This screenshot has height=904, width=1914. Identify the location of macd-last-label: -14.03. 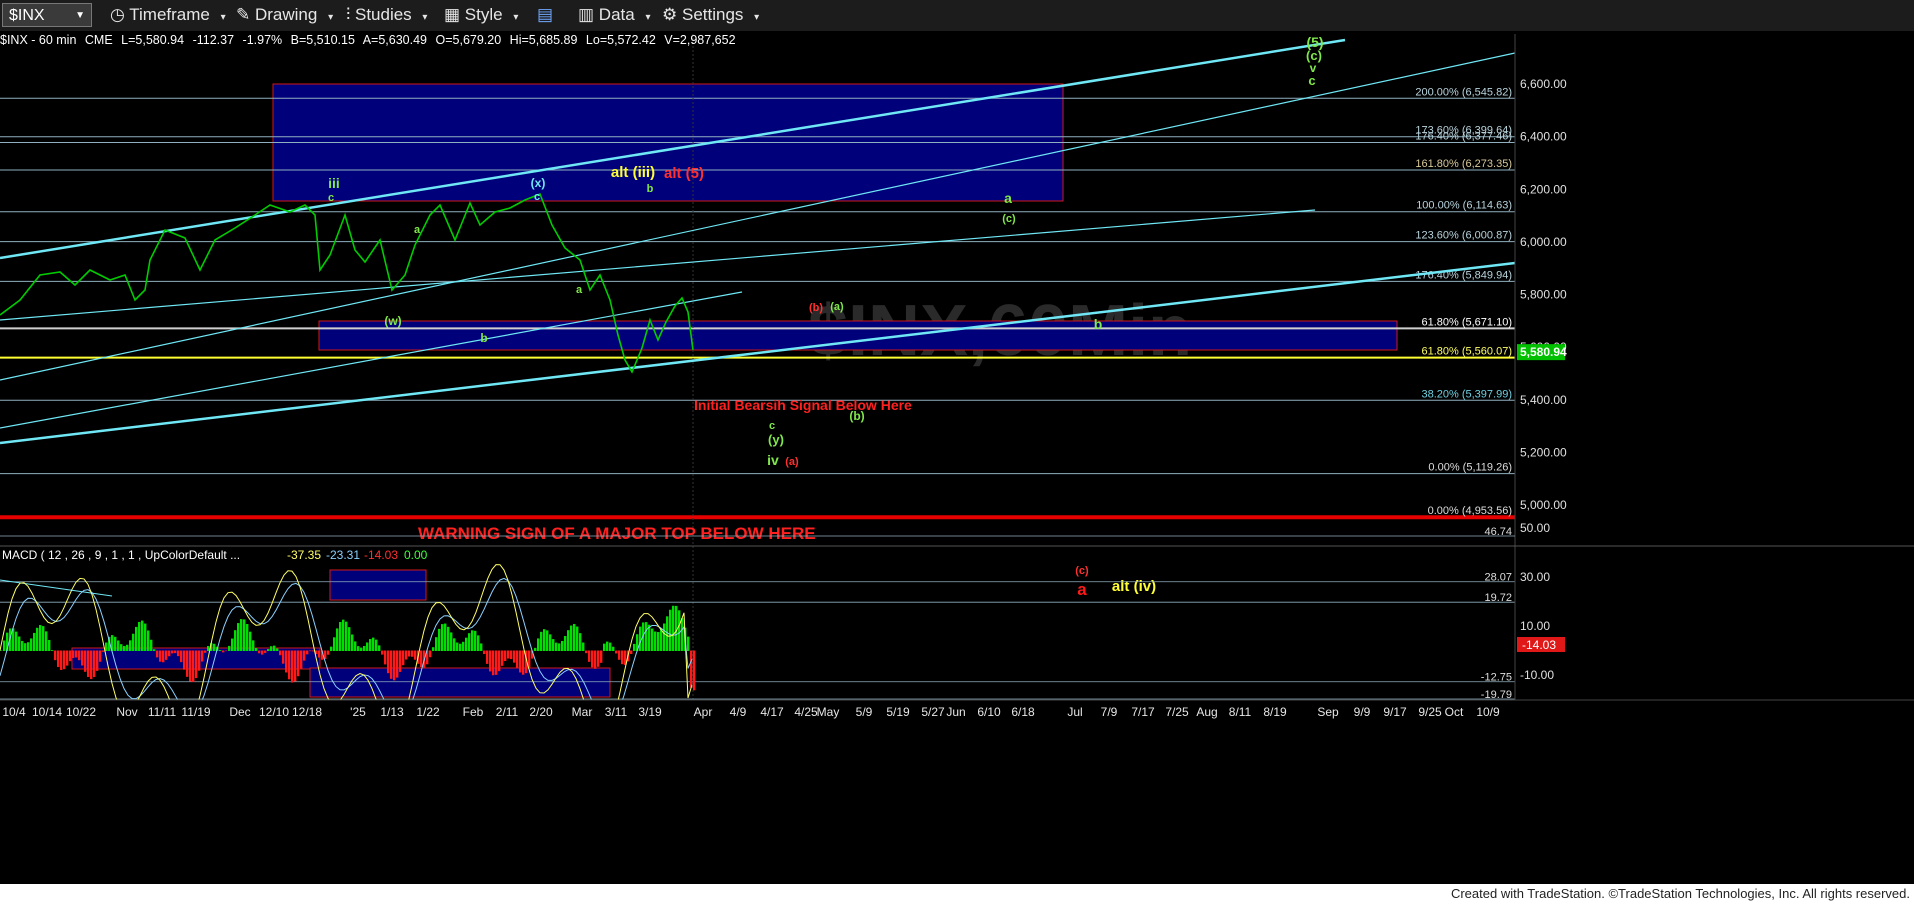
(1539, 645).